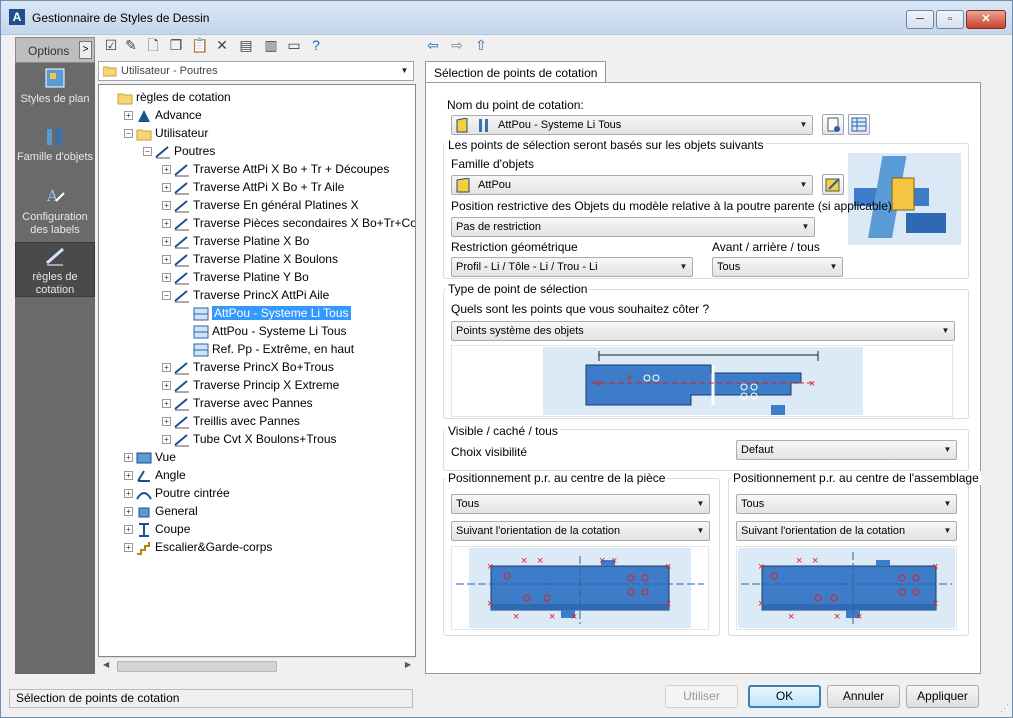  I want to click on status-bar: Sélection de points de cotation, so click(211, 698).